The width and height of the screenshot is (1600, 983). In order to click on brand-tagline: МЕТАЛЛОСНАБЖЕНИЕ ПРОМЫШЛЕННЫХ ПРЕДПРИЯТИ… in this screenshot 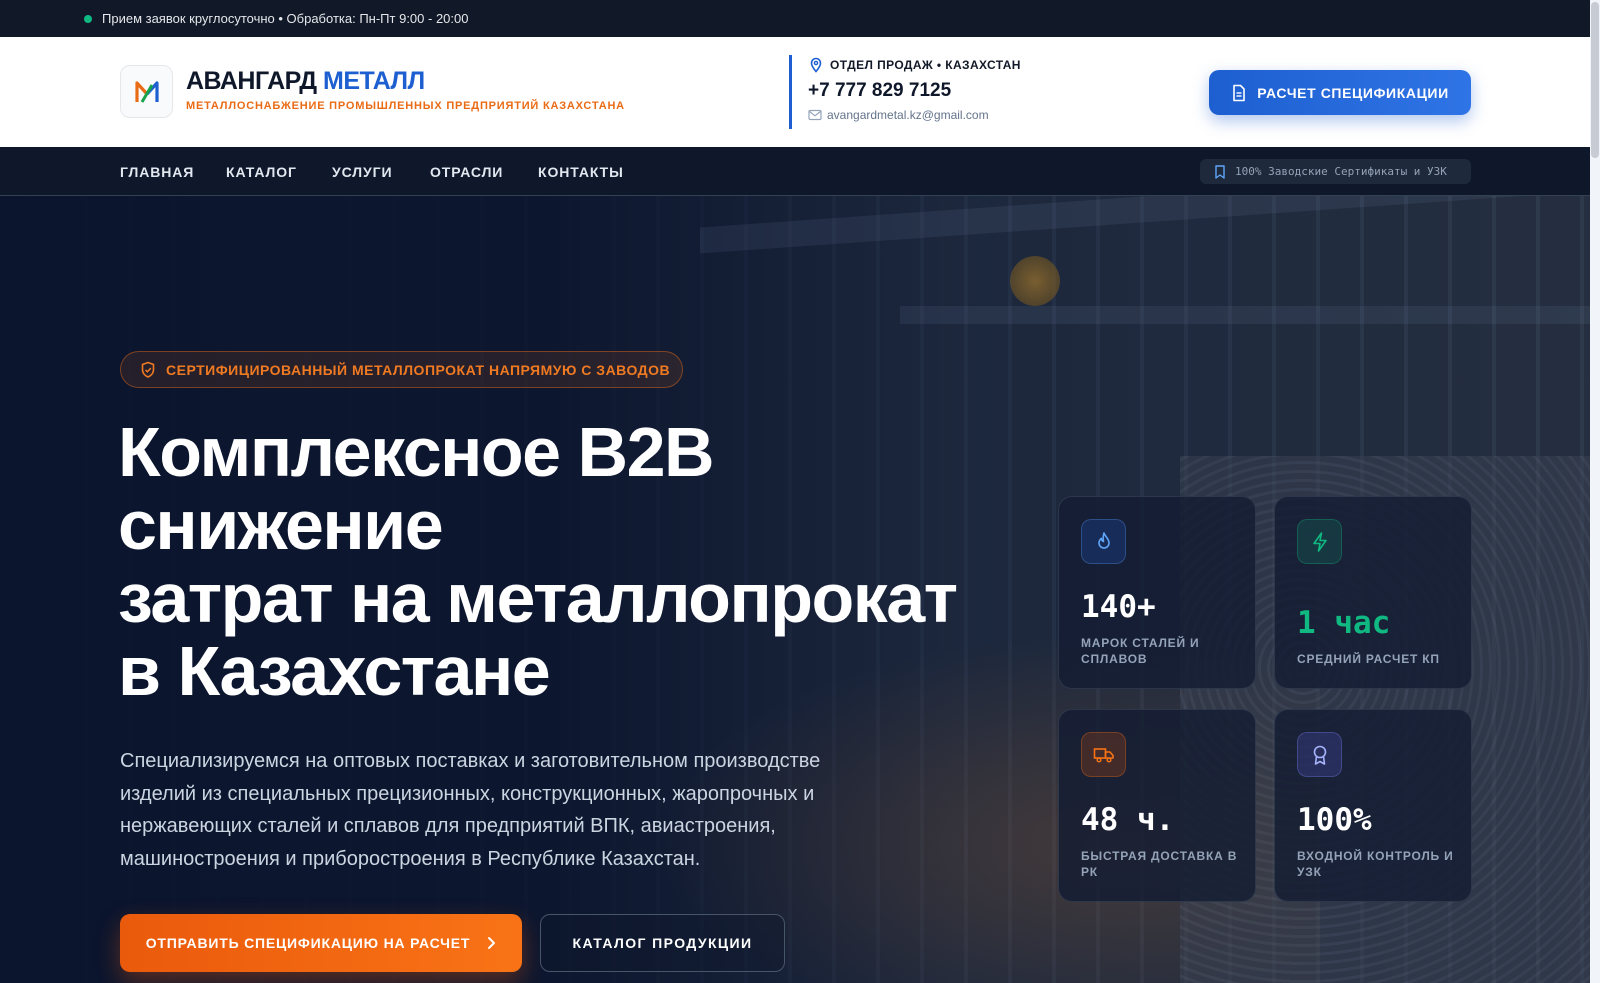, I will do `click(405, 106)`.